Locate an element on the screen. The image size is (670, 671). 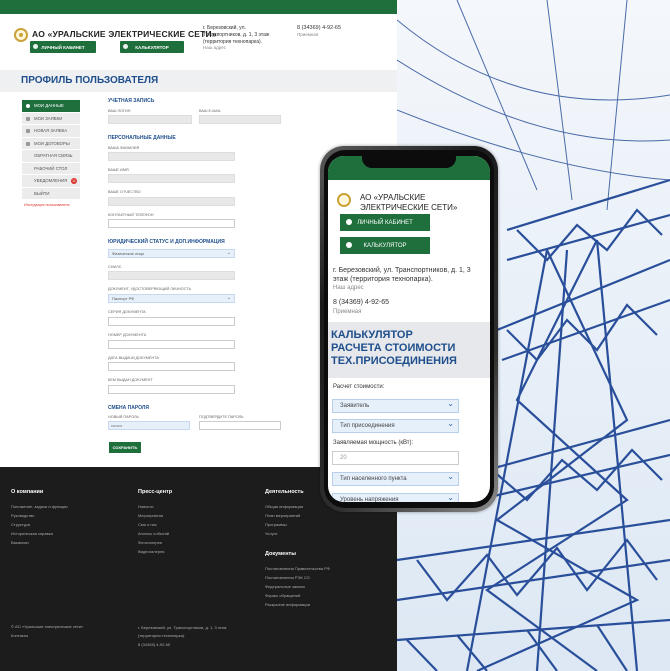
list-icon is located at coordinates (28, 118).